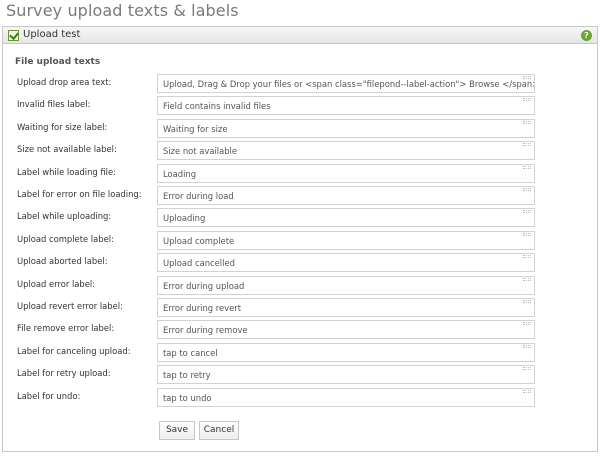  I want to click on field-row: Label for canceling upload: tap to cancel, so click(300, 352).